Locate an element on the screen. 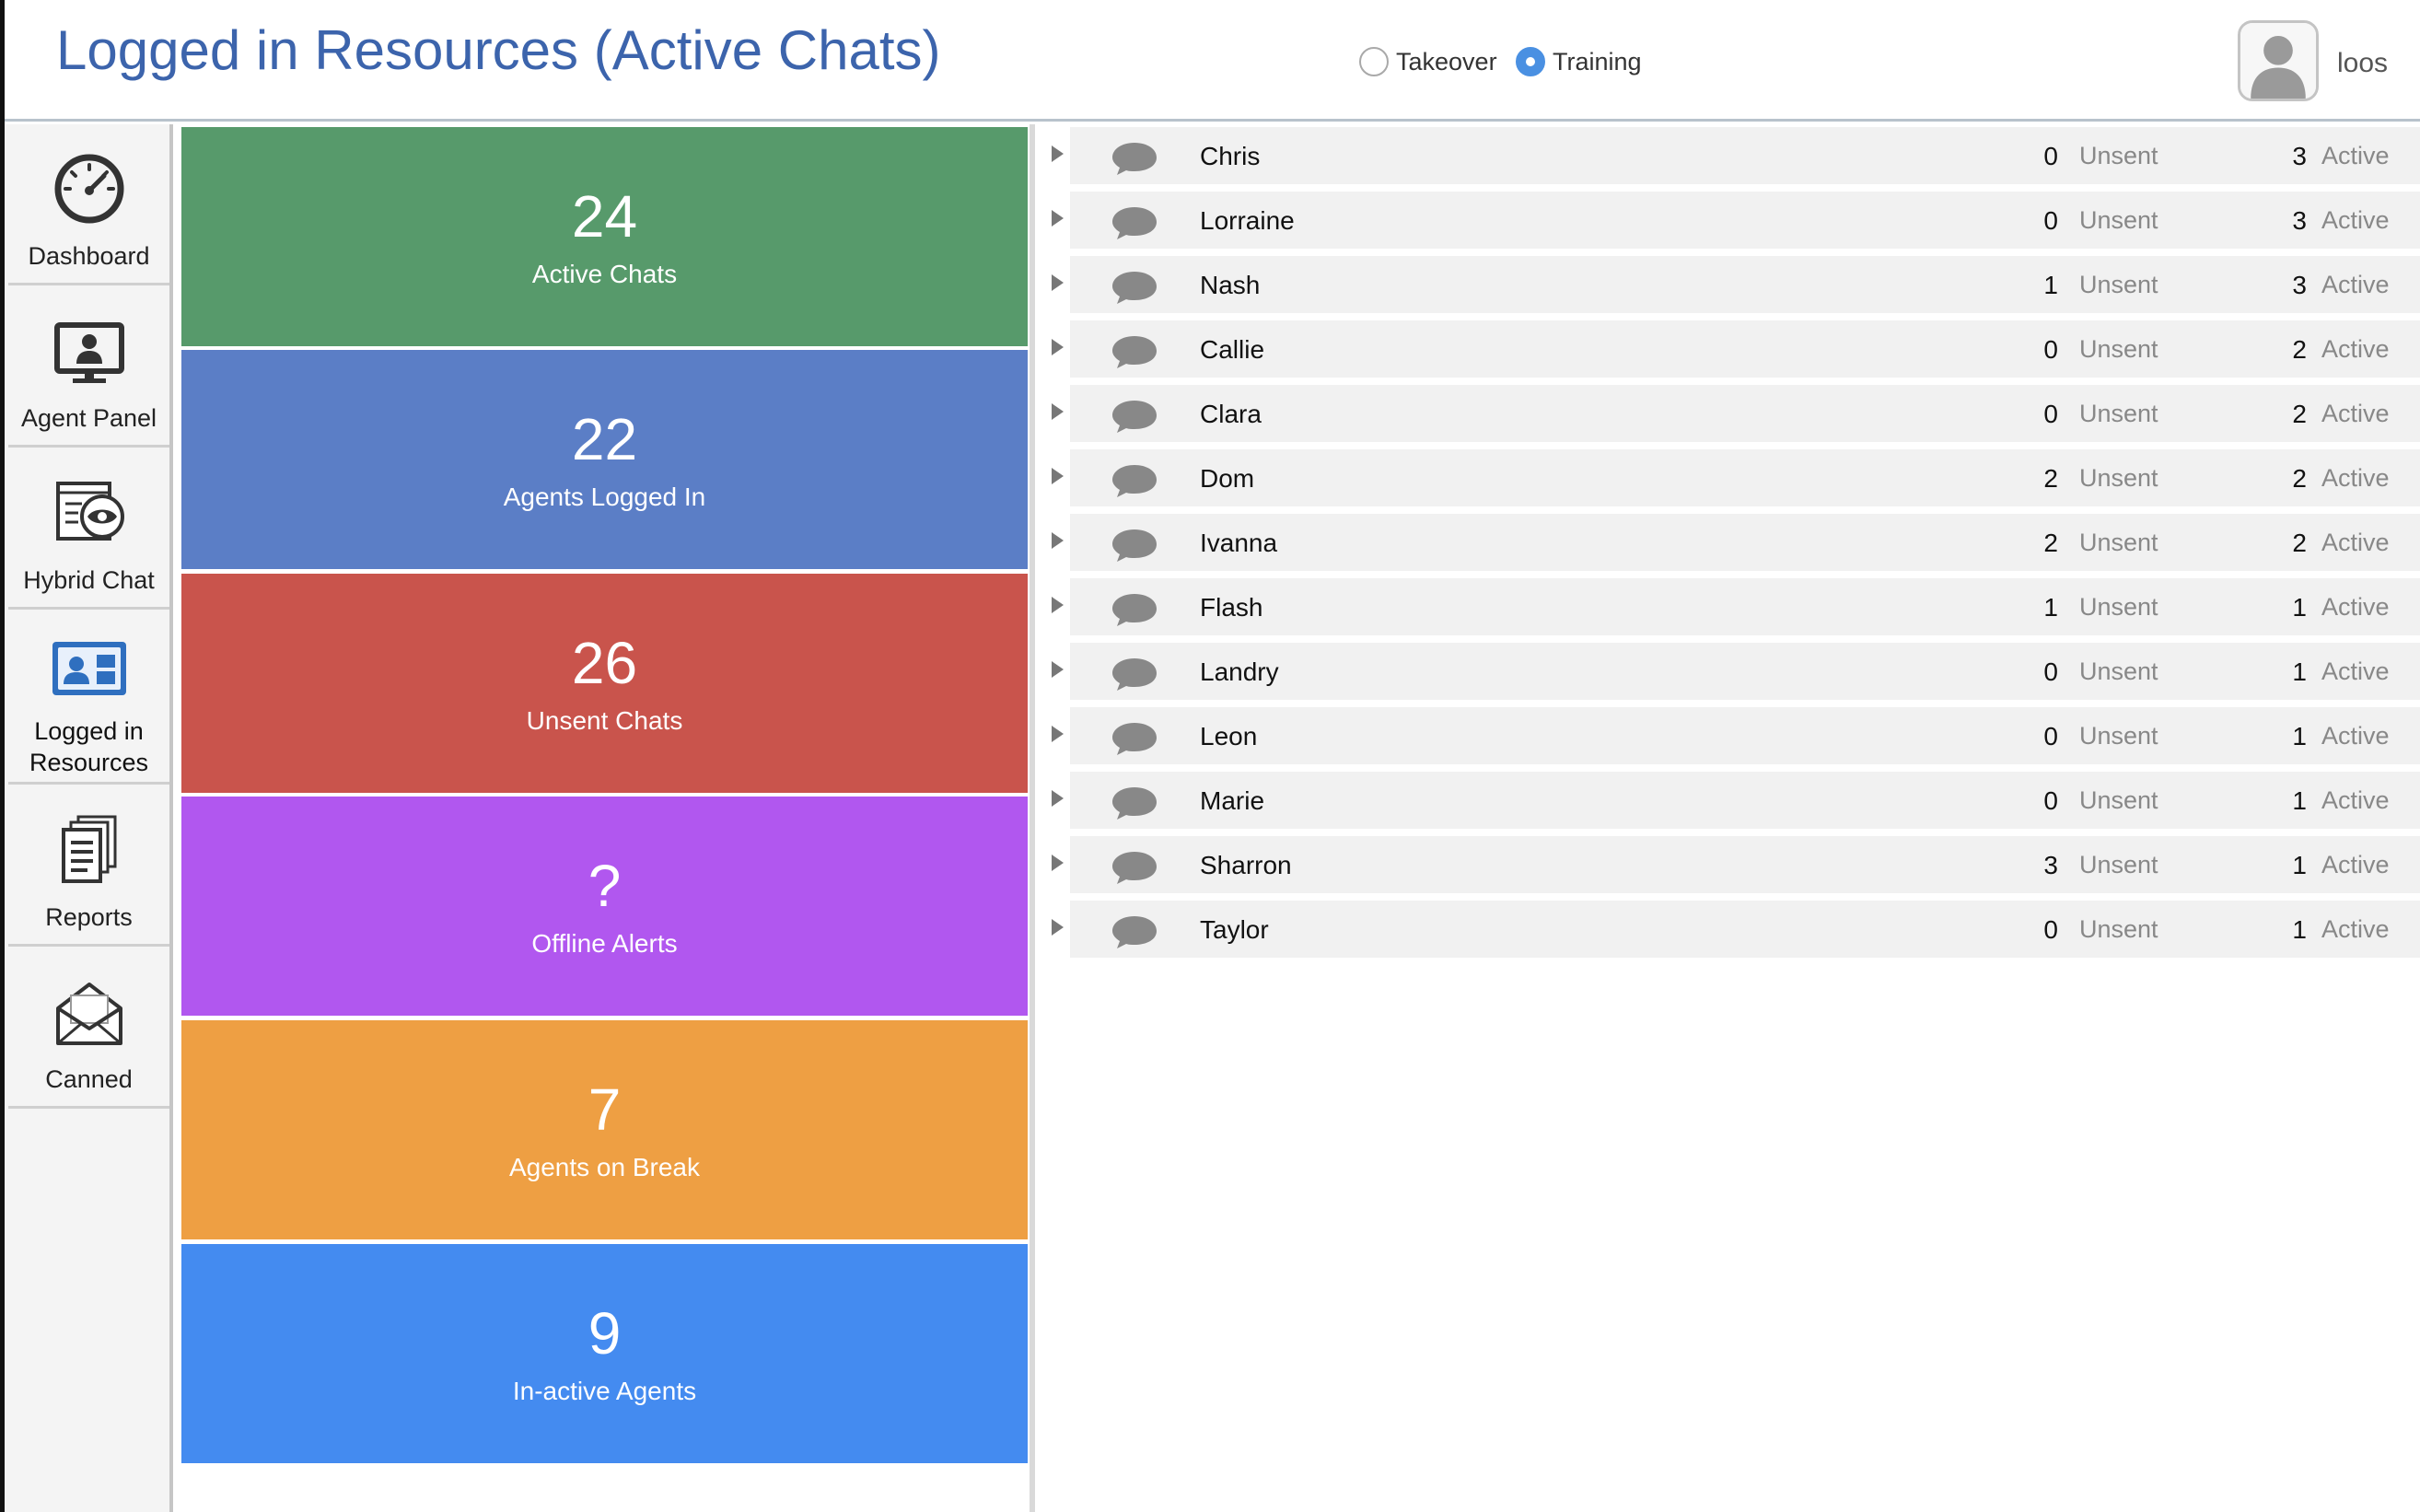  takeover-radio: Takeover is located at coordinates (1428, 62).